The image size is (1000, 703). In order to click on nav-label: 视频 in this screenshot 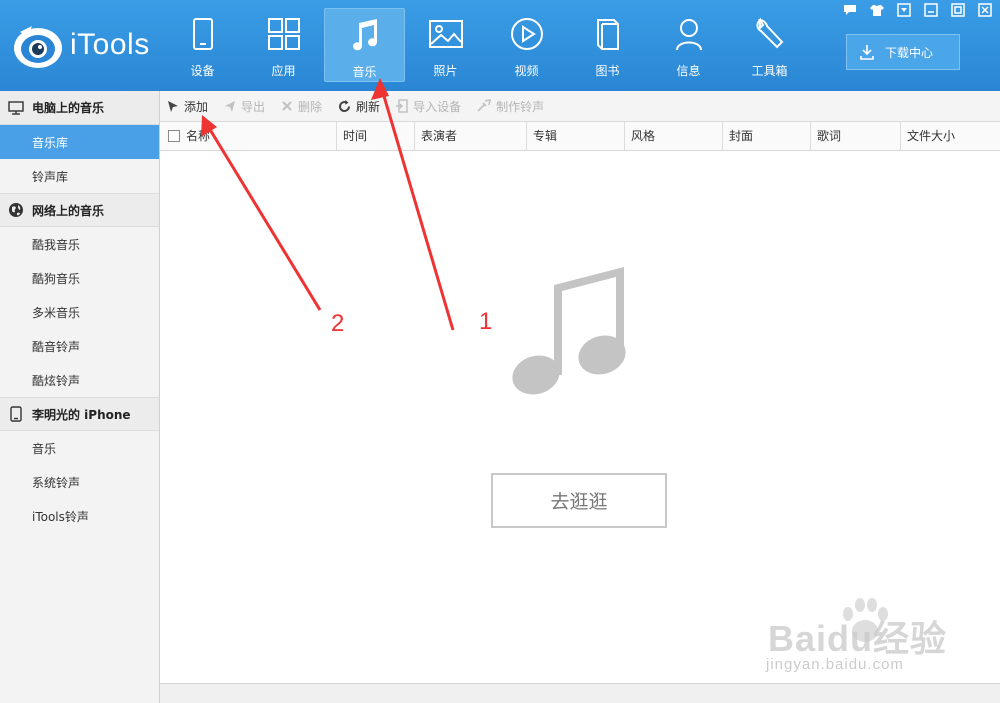, I will do `click(526, 71)`.